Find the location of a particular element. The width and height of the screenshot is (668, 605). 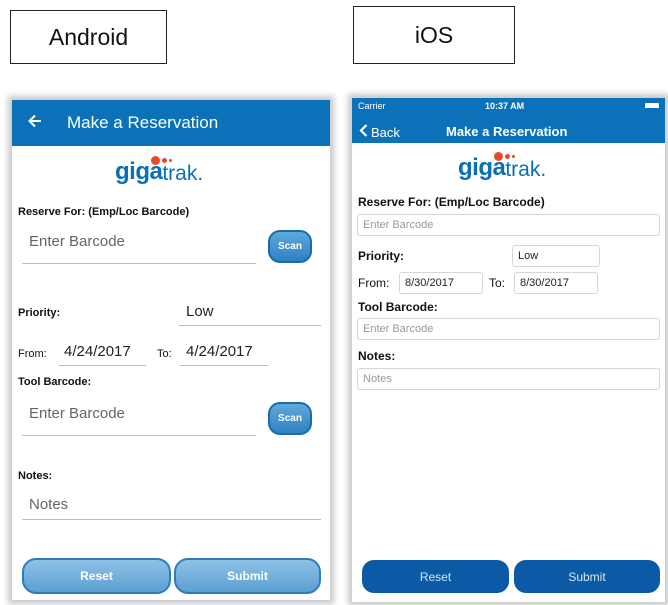

gigatrak-logo: giga trak. is located at coordinates (159, 171).